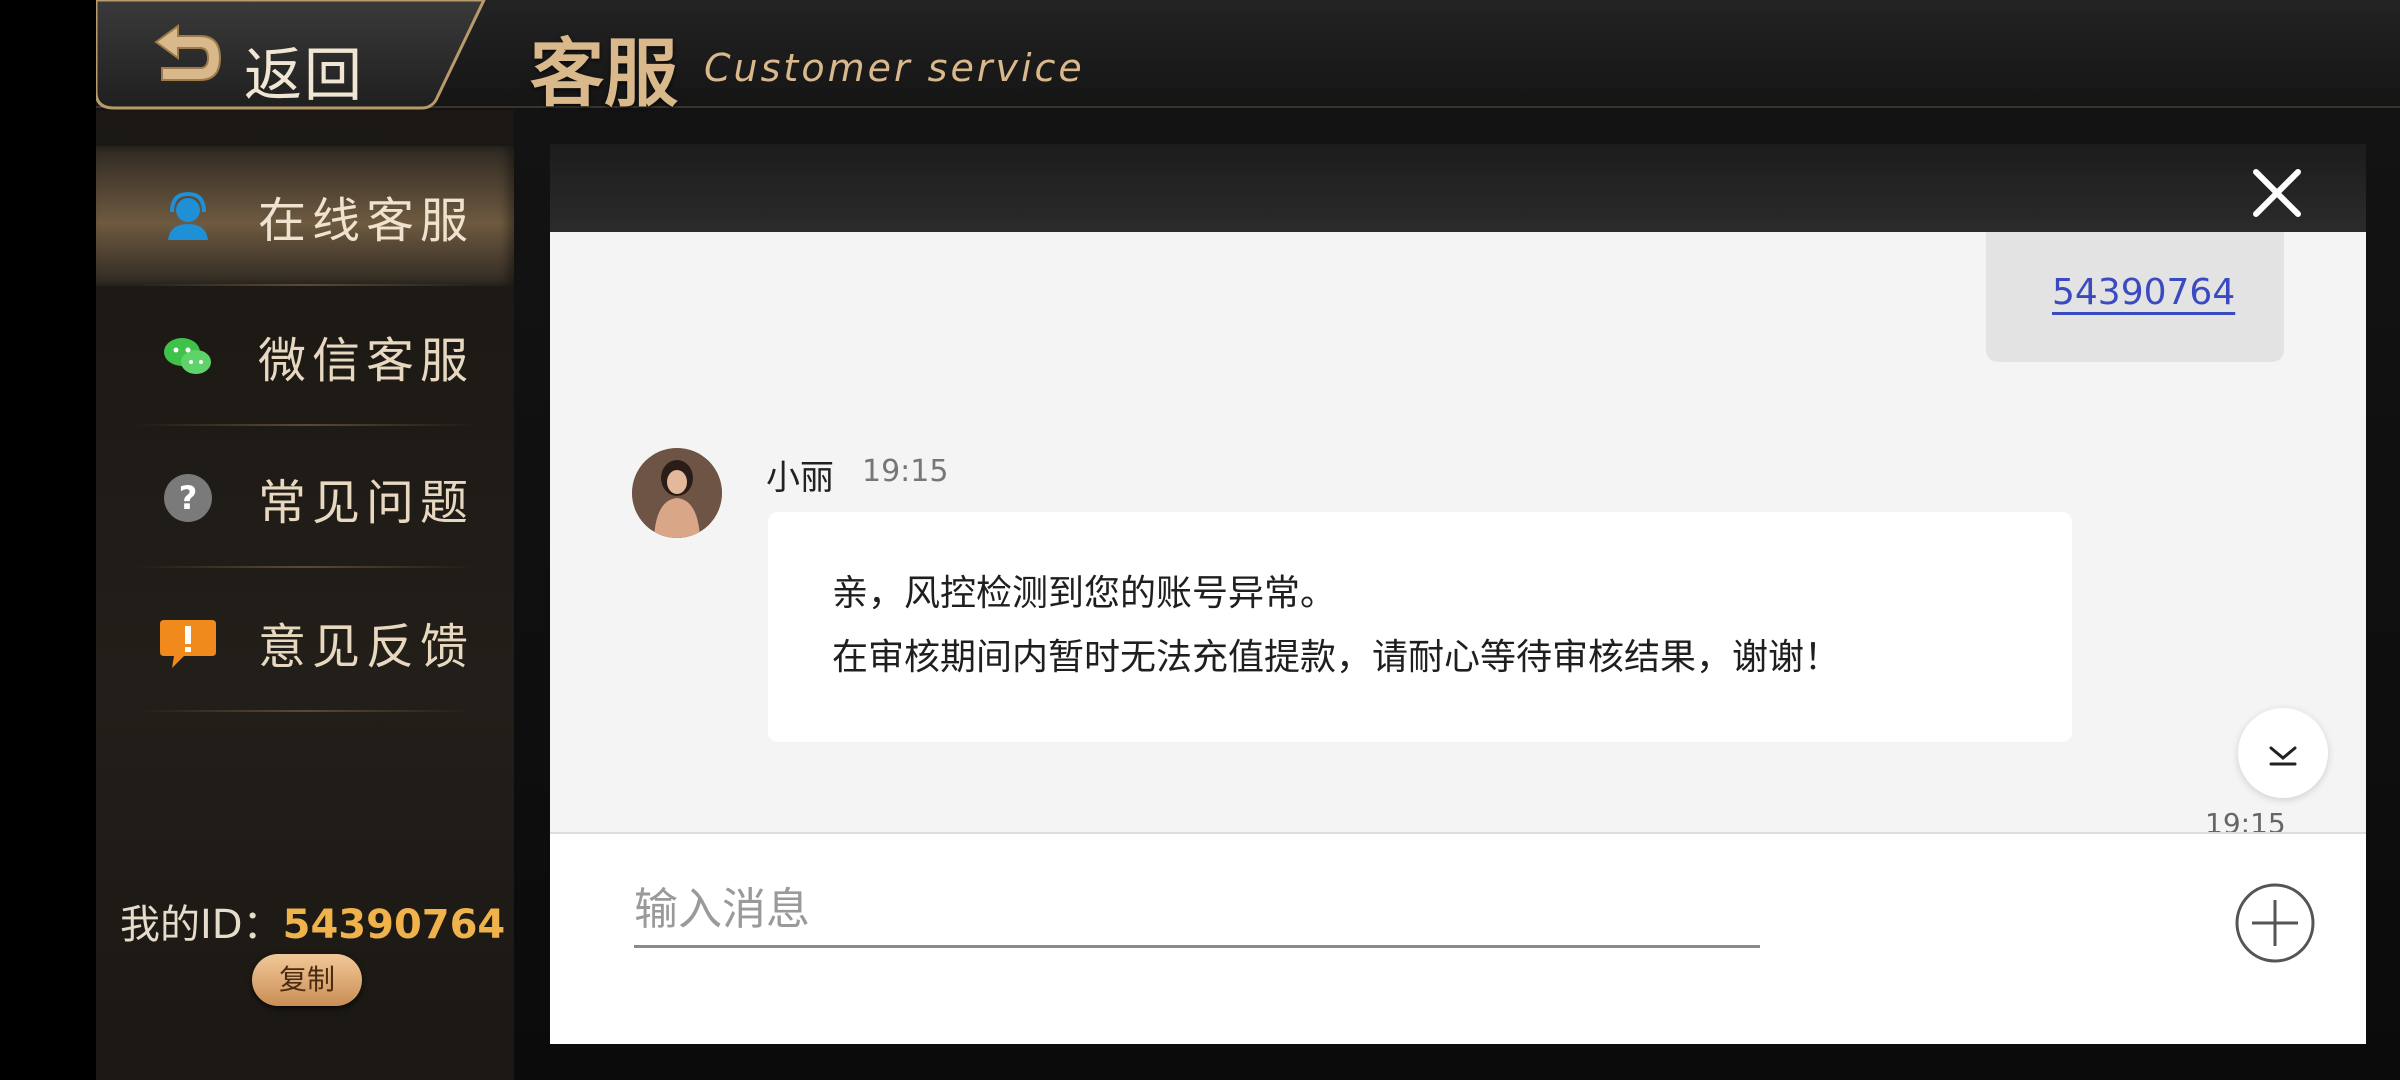 The height and width of the screenshot is (1080, 2400). I want to click on my-message-link: 54390764, so click(2143, 292).